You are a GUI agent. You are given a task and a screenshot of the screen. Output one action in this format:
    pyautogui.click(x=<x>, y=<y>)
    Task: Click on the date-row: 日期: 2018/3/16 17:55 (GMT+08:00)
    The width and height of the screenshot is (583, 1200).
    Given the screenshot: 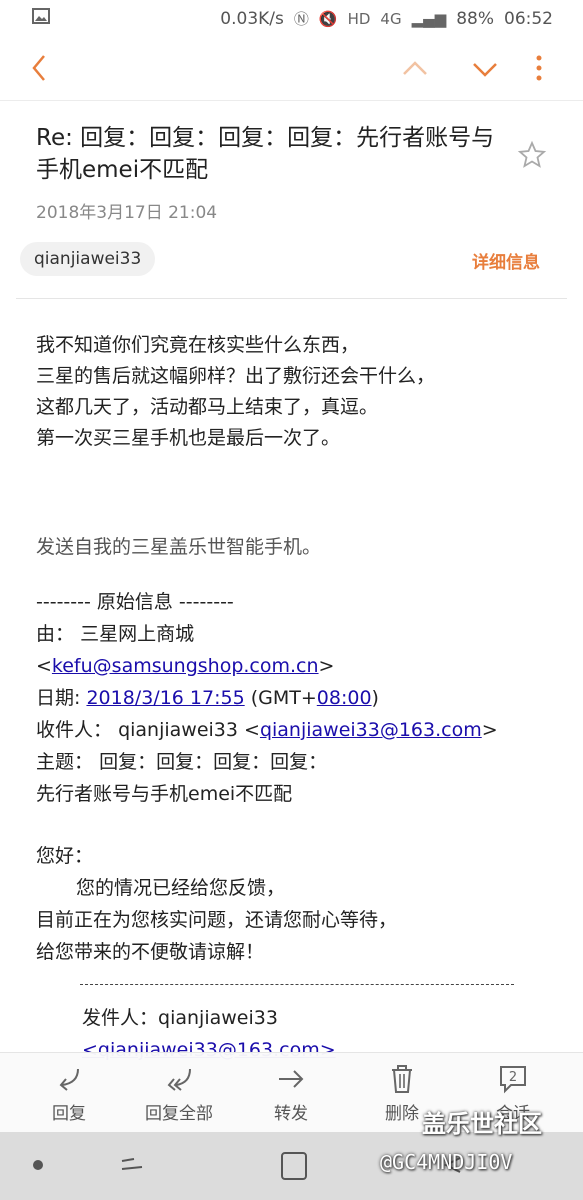 What is the action you would take?
    pyautogui.click(x=306, y=698)
    